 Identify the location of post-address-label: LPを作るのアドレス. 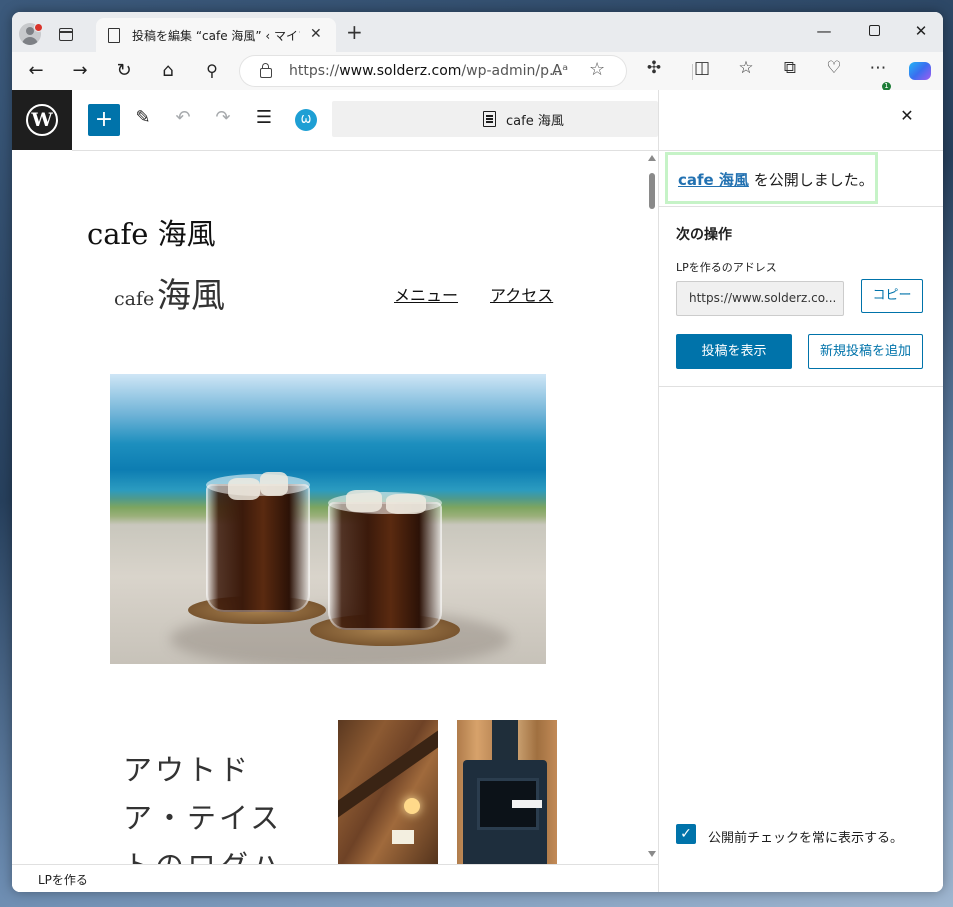
(726, 267).